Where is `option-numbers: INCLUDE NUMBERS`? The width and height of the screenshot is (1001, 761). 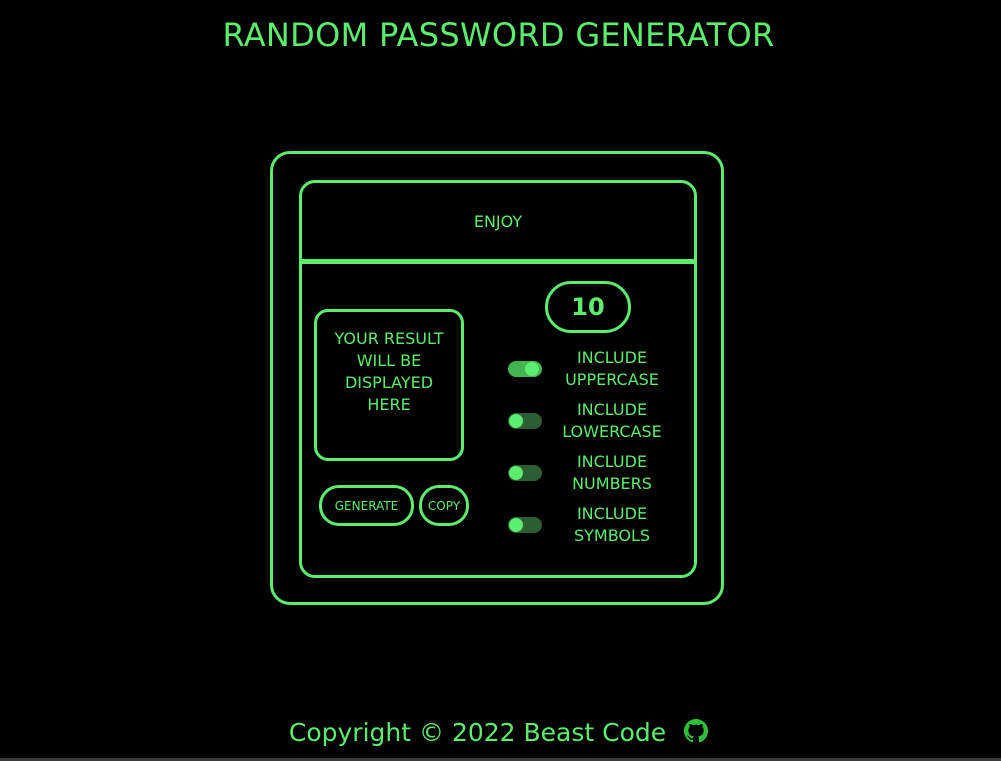 option-numbers: INCLUDE NUMBERS is located at coordinates (586, 473).